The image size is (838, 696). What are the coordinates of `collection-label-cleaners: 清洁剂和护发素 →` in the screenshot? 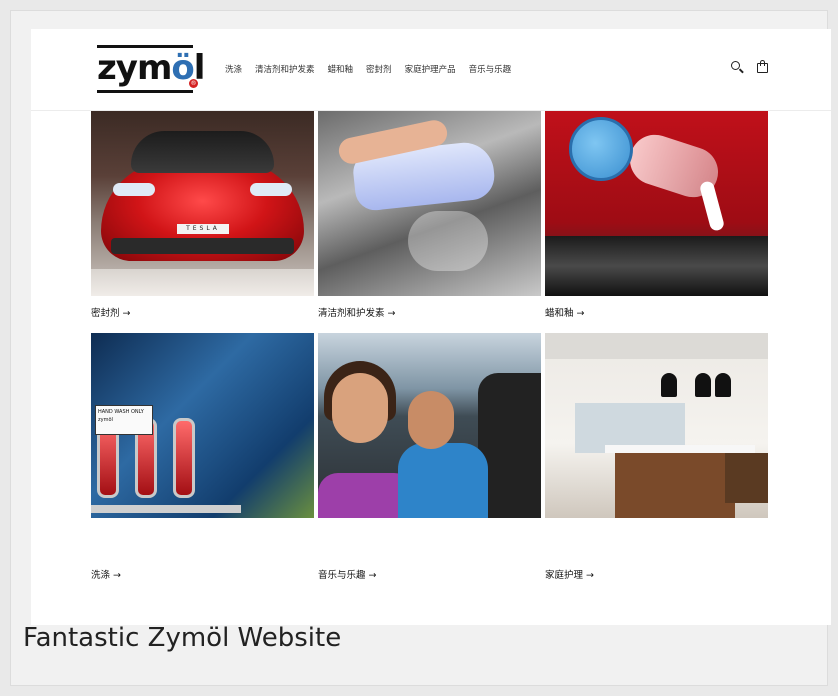 It's located at (356, 312).